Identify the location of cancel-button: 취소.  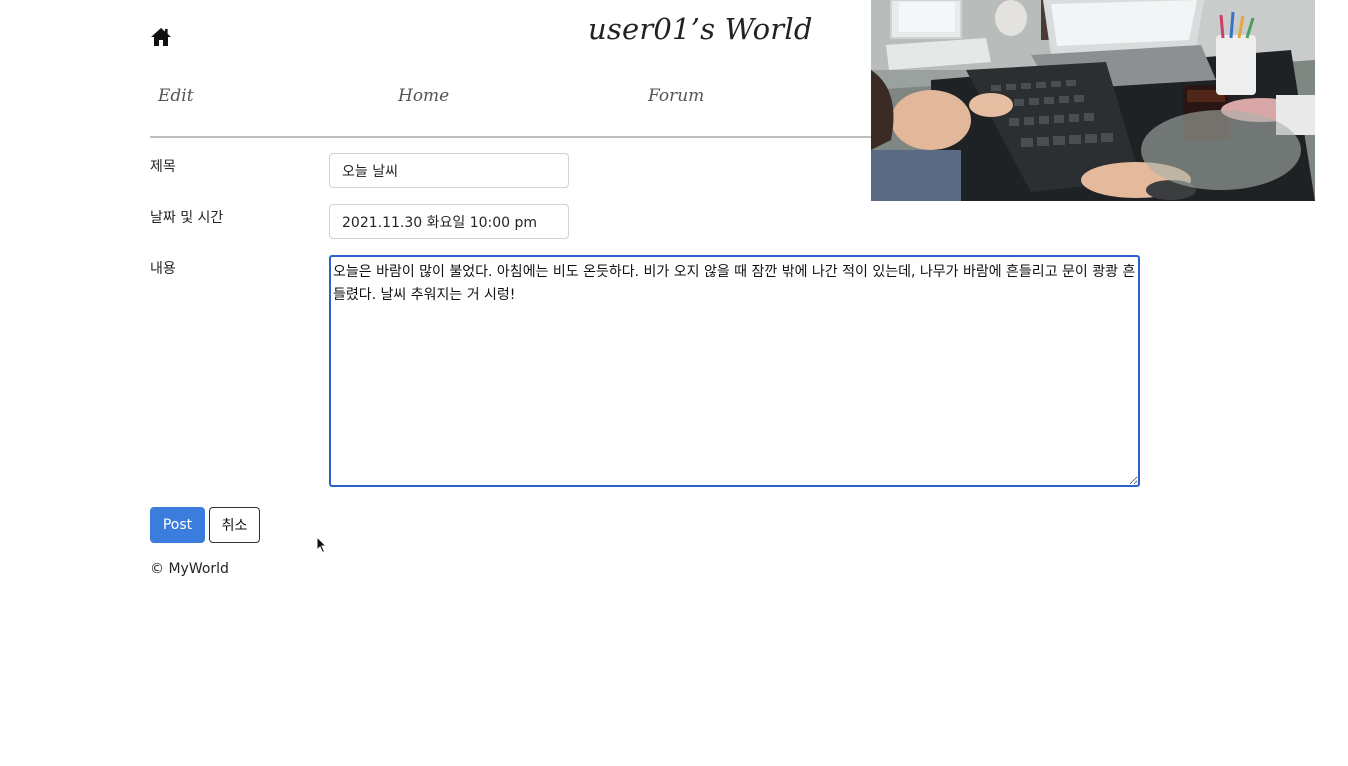
(234, 525).